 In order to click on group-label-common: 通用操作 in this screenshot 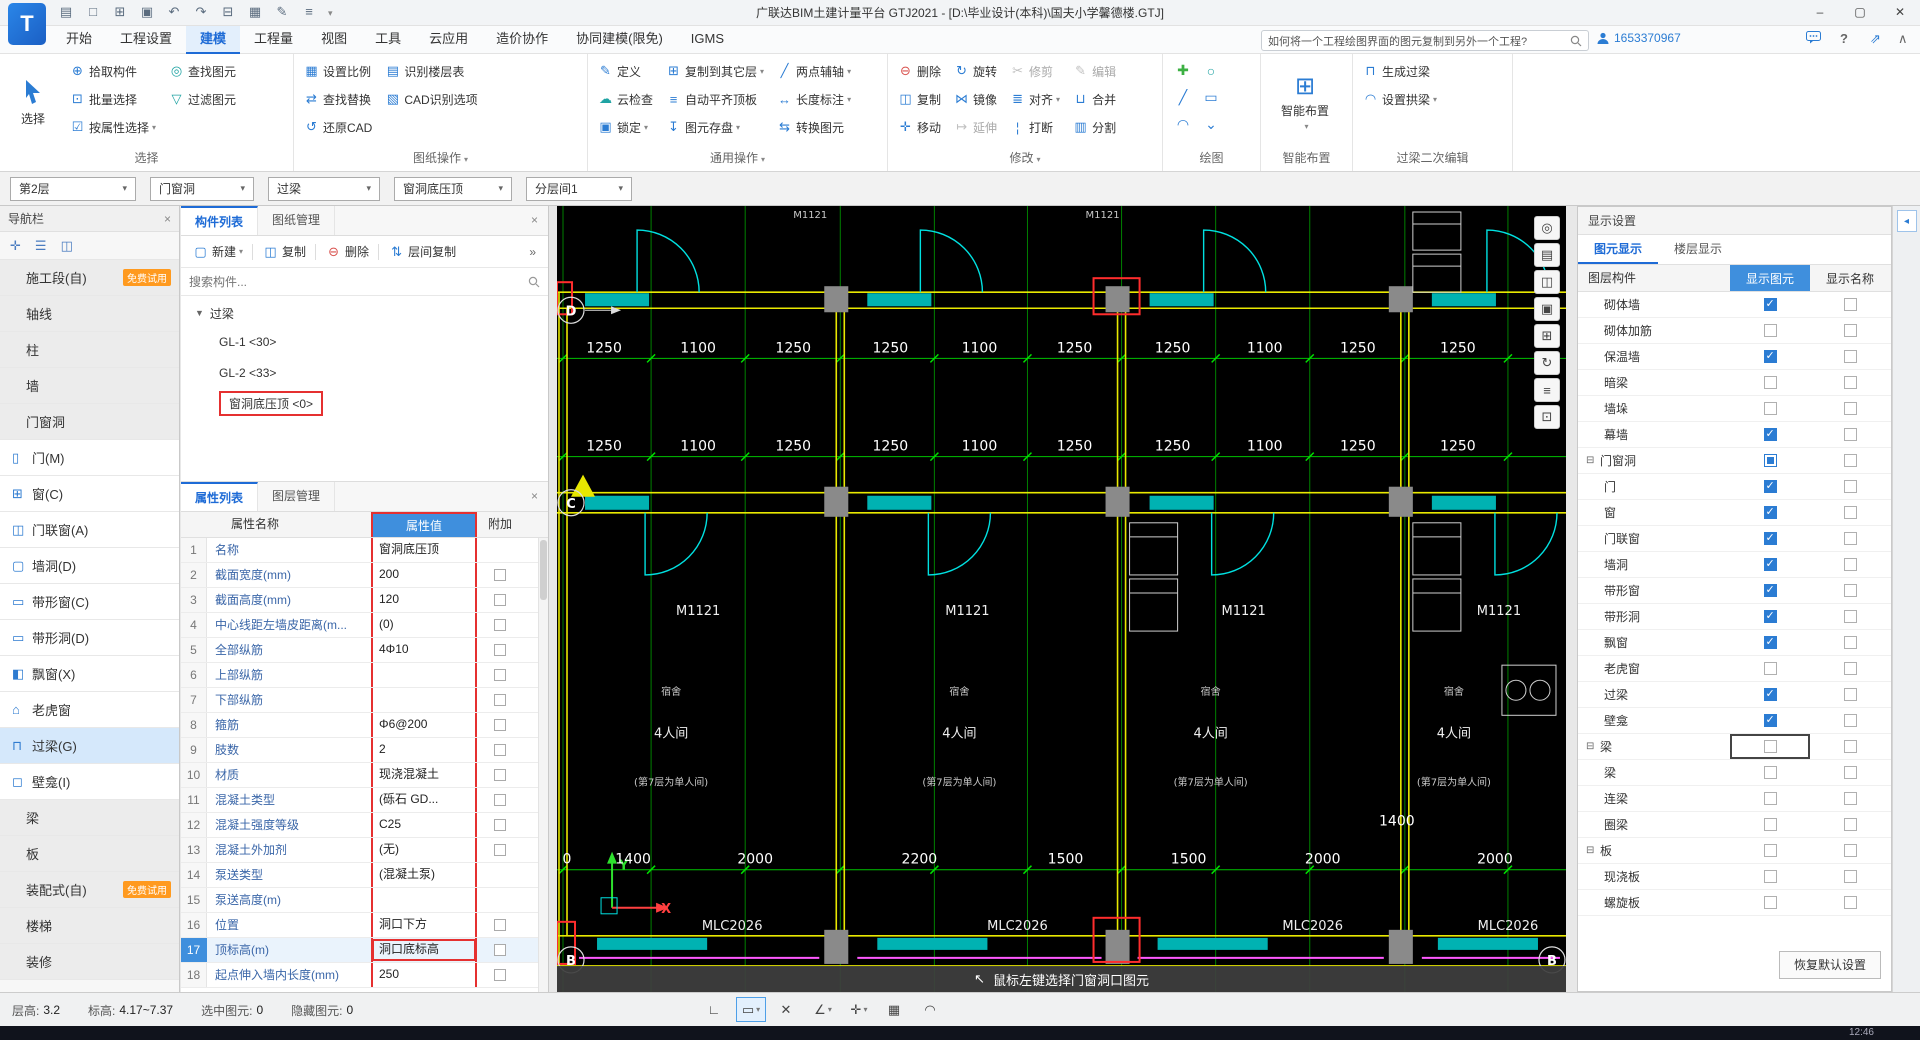, I will do `click(737, 160)`.